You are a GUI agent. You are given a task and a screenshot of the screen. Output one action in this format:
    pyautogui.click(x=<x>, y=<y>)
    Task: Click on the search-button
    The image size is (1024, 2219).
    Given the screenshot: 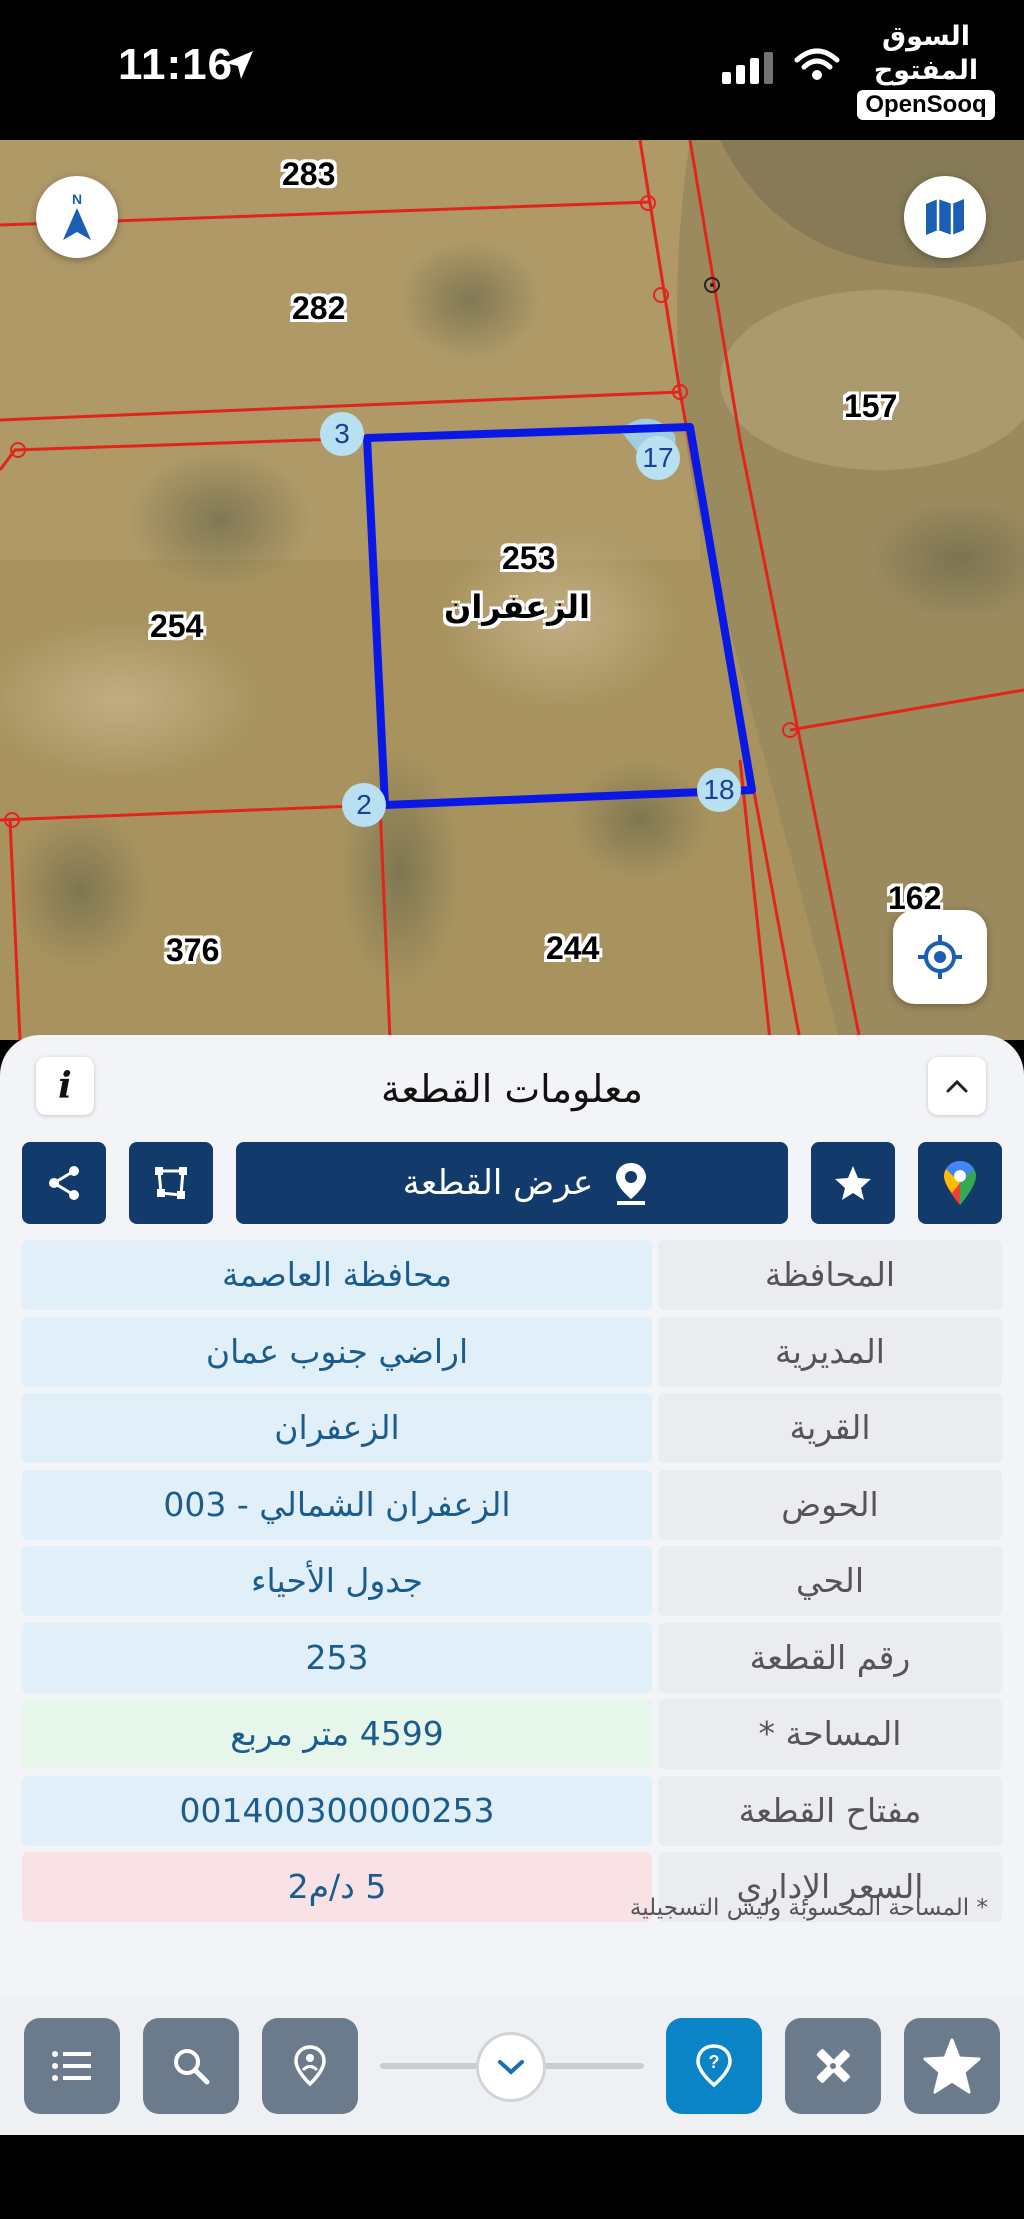 What is the action you would take?
    pyautogui.click(x=191, y=2066)
    